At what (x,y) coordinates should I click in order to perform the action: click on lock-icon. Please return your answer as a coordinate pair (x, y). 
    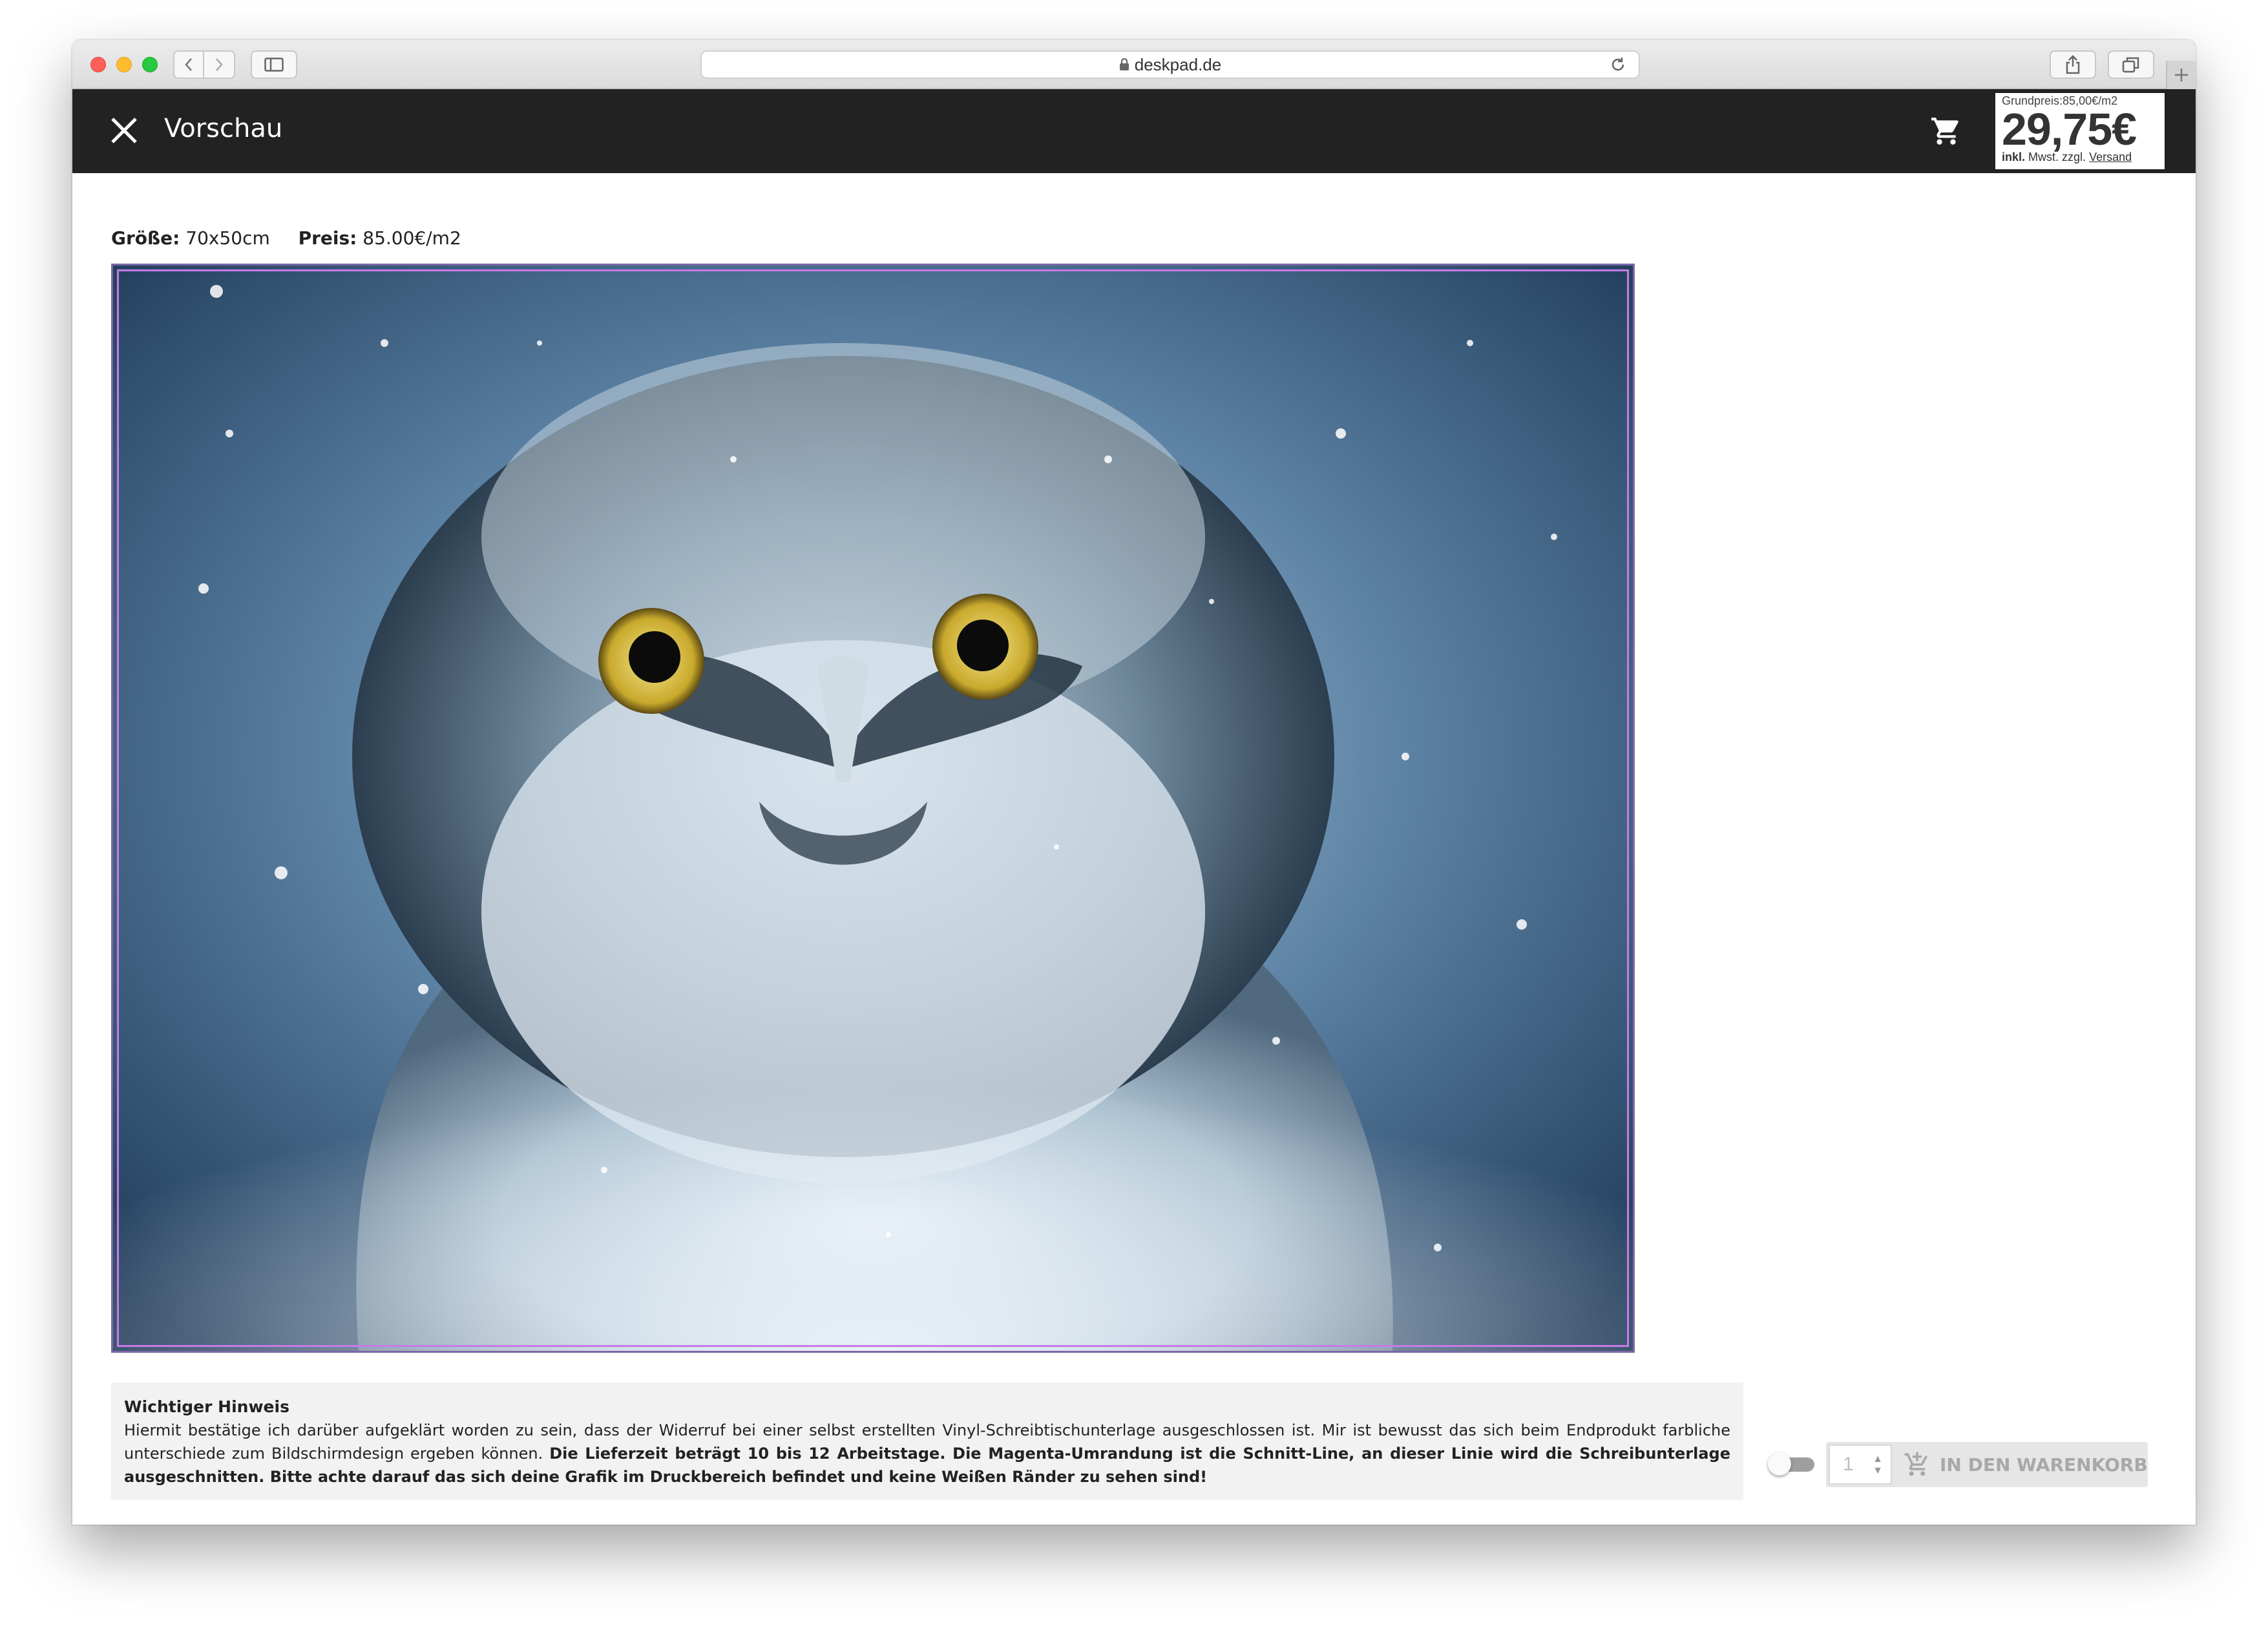
    Looking at the image, I should click on (1124, 64).